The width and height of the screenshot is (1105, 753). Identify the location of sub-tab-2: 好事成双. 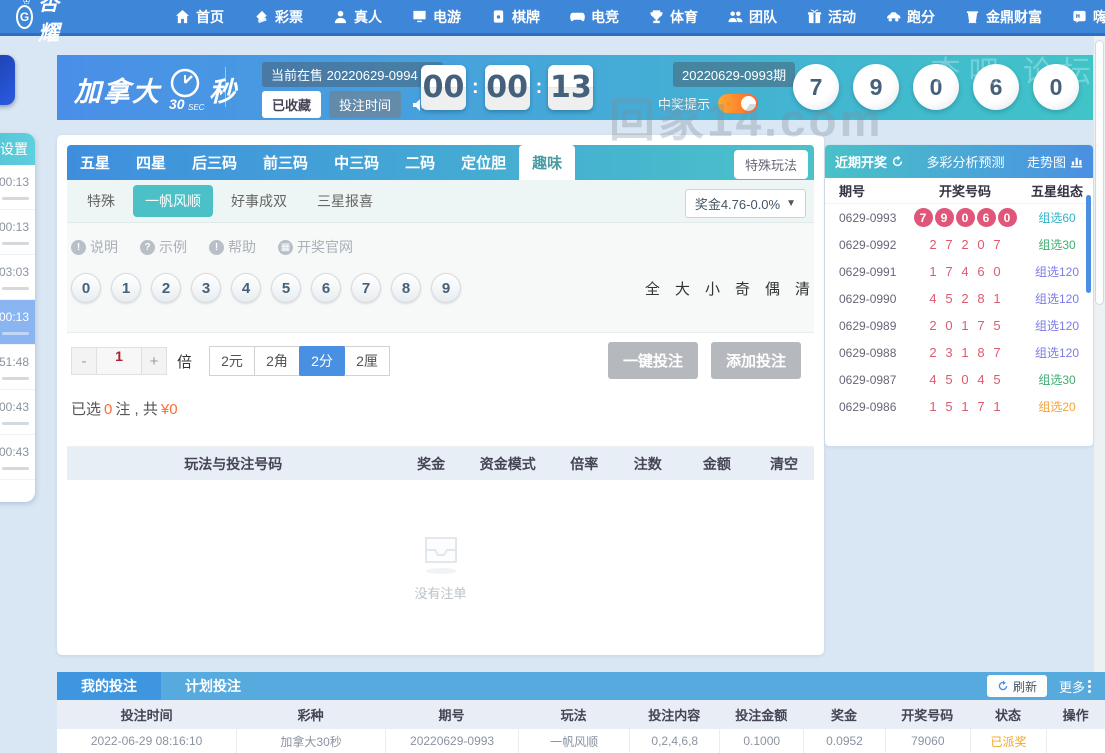
(259, 201).